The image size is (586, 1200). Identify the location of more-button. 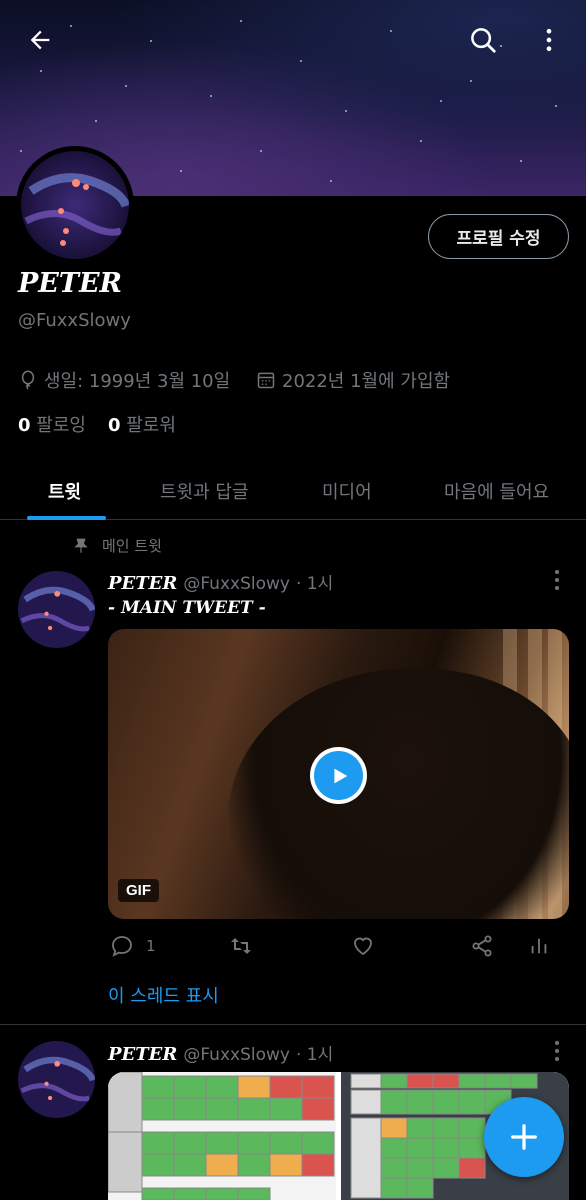
(549, 40).